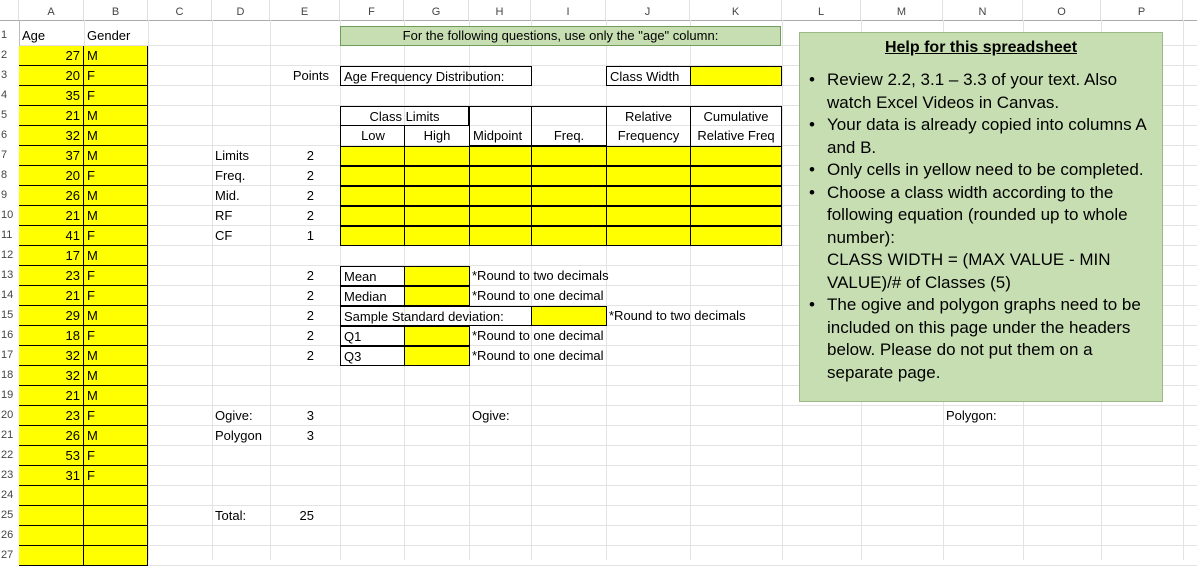 This screenshot has height=566, width=1197. What do you see at coordinates (9, 354) in the screenshot?
I see `row-header-17: 17` at bounding box center [9, 354].